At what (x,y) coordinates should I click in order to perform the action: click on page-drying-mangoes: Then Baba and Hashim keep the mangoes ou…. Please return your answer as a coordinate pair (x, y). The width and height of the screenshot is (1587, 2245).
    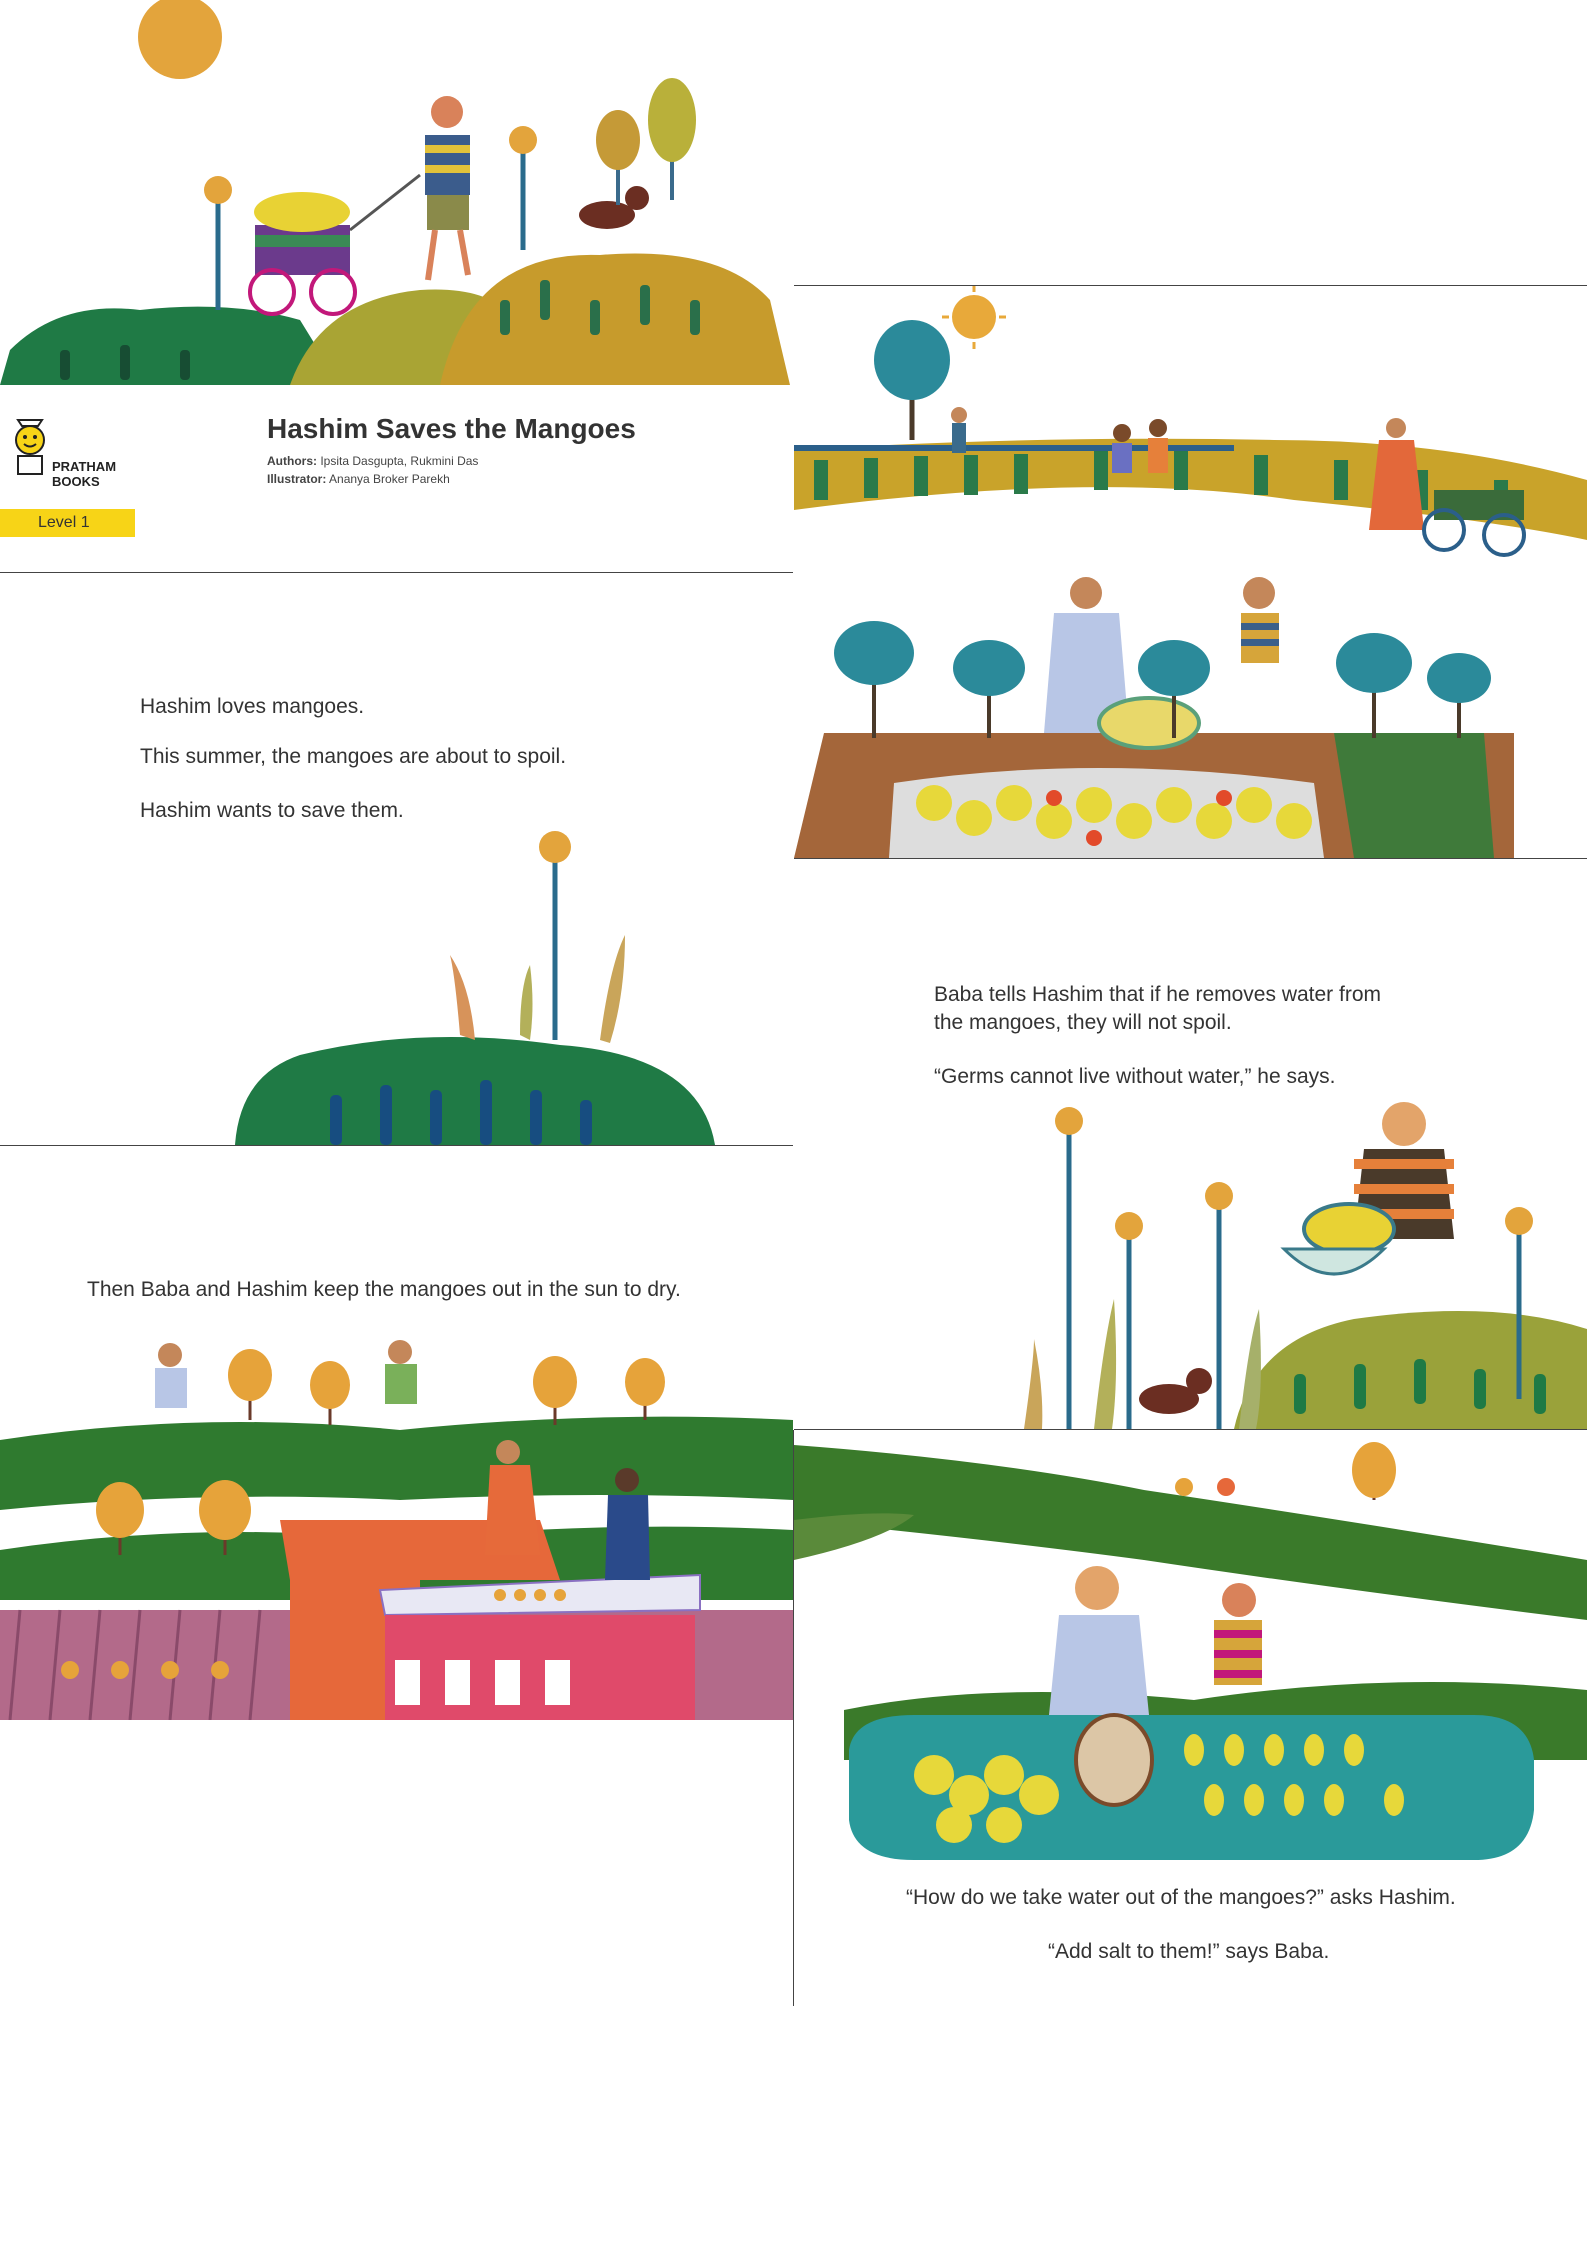
    Looking at the image, I should click on (396, 1433).